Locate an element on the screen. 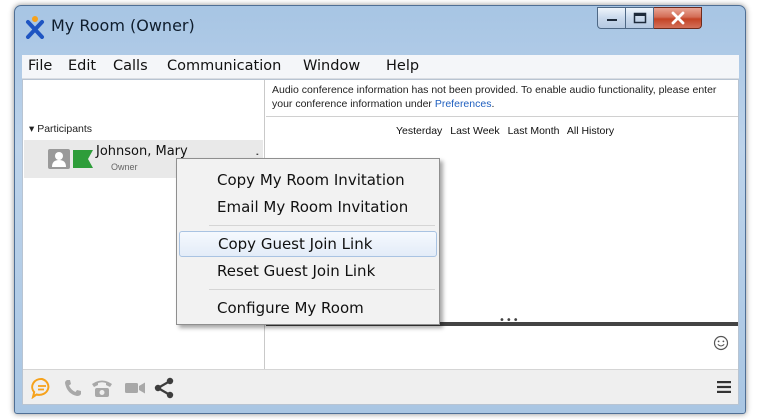  hamburger-menu-icon is located at coordinates (724, 387).